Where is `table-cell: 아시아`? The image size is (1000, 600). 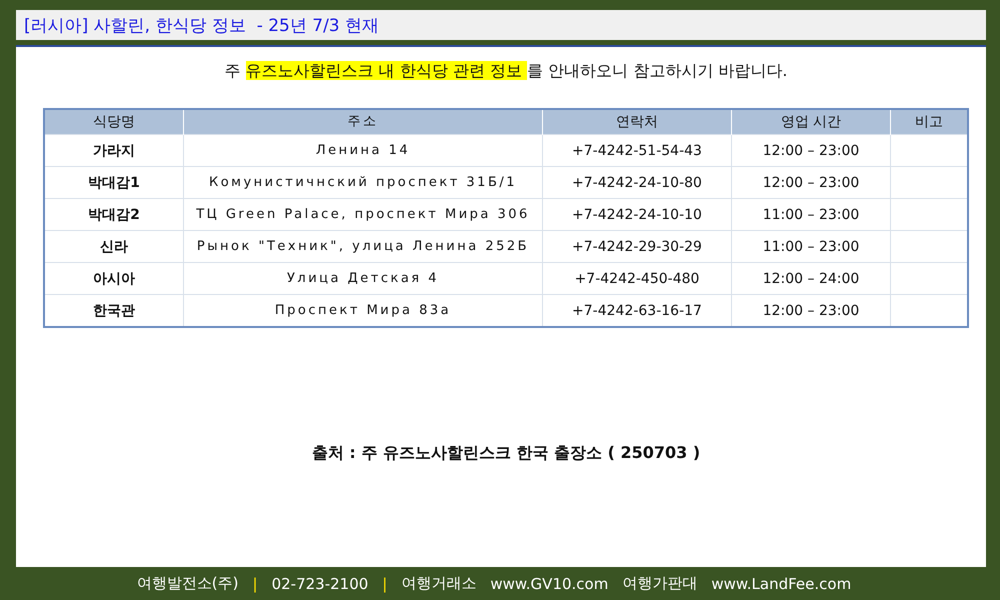
table-cell: 아시아 is located at coordinates (114, 278).